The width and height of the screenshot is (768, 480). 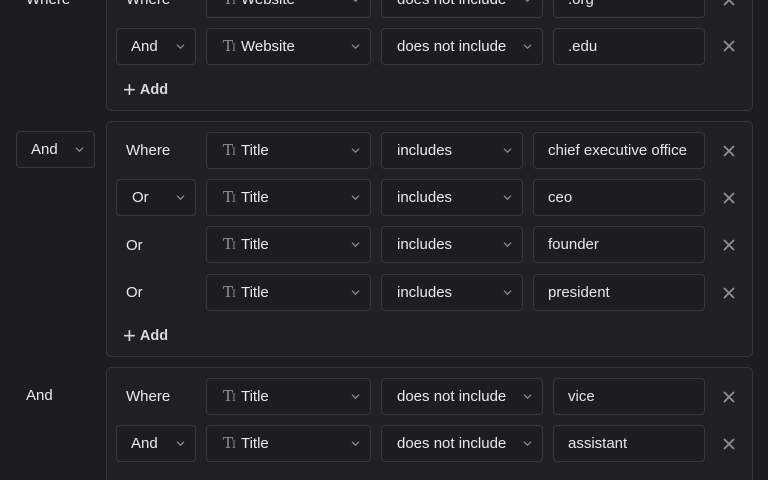 What do you see at coordinates (619, 292) in the screenshot?
I see `value-input: president` at bounding box center [619, 292].